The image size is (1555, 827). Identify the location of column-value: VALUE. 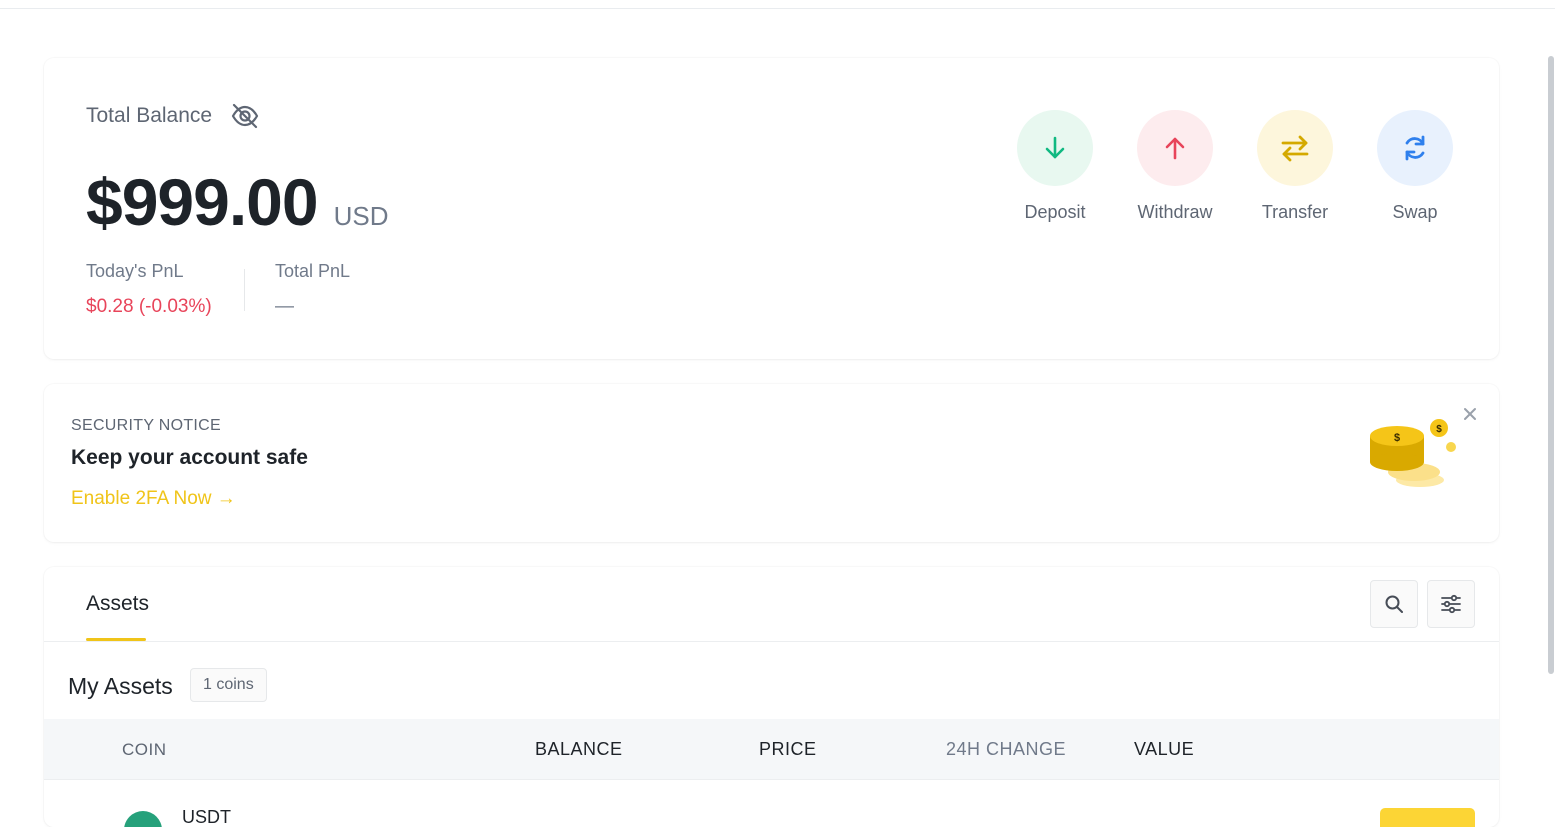
(1164, 749).